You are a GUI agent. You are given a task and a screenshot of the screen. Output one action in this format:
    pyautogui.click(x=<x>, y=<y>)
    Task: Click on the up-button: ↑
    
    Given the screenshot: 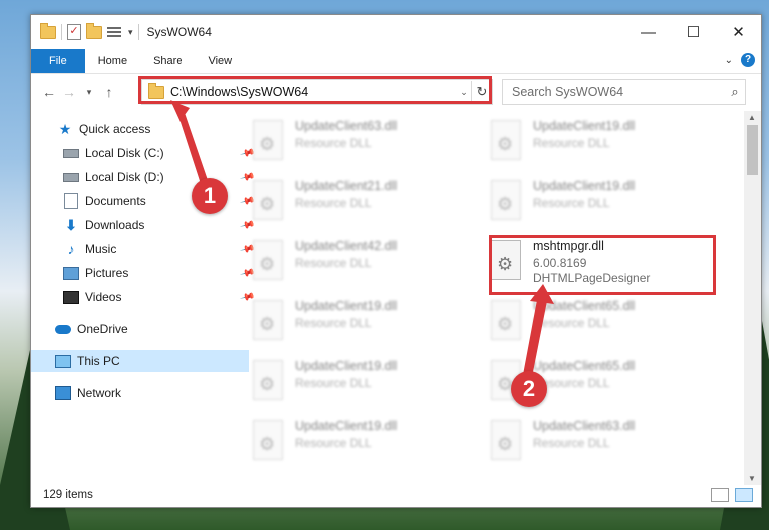 What is the action you would take?
    pyautogui.click(x=109, y=92)
    